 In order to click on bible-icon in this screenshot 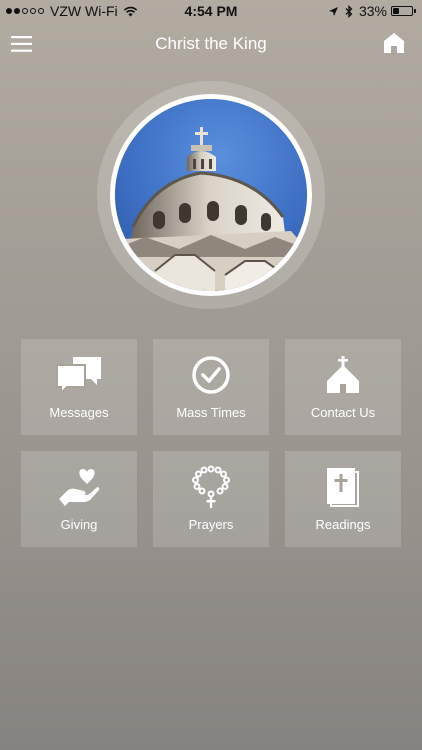, I will do `click(343, 487)`.